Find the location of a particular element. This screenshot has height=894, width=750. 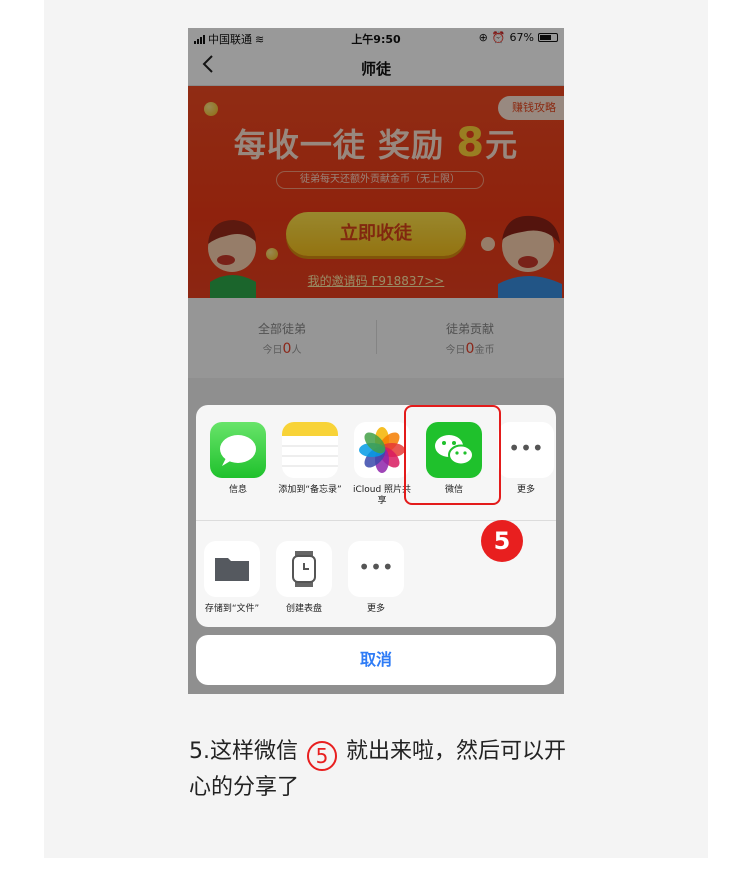

share-notes: 添加到“备忘录” is located at coordinates (310, 459).